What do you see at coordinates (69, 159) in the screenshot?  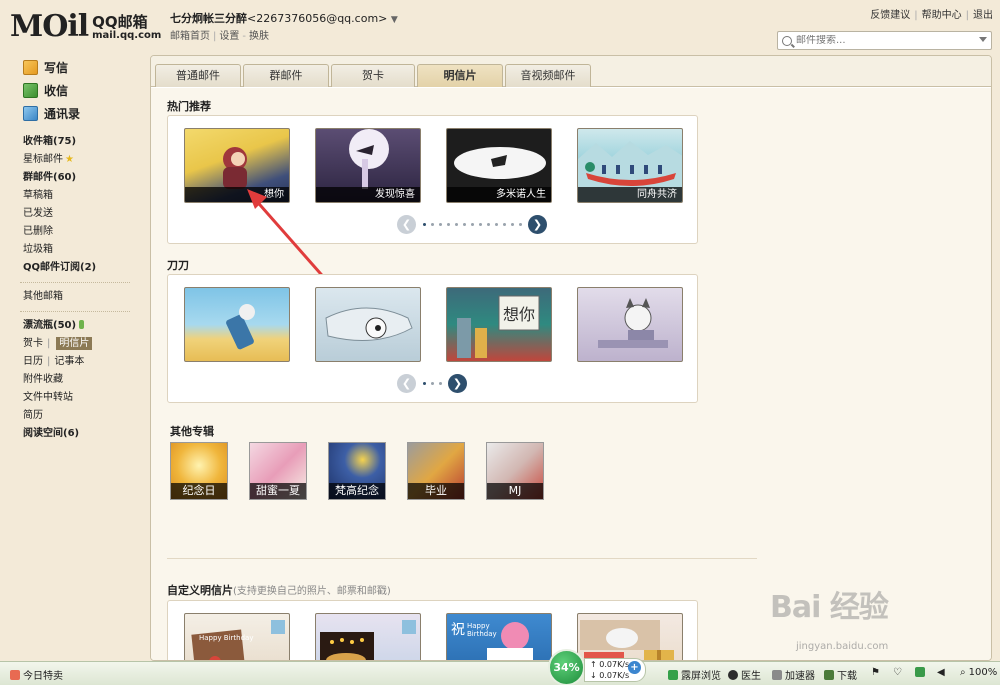 I see `star-icon: ★` at bounding box center [69, 159].